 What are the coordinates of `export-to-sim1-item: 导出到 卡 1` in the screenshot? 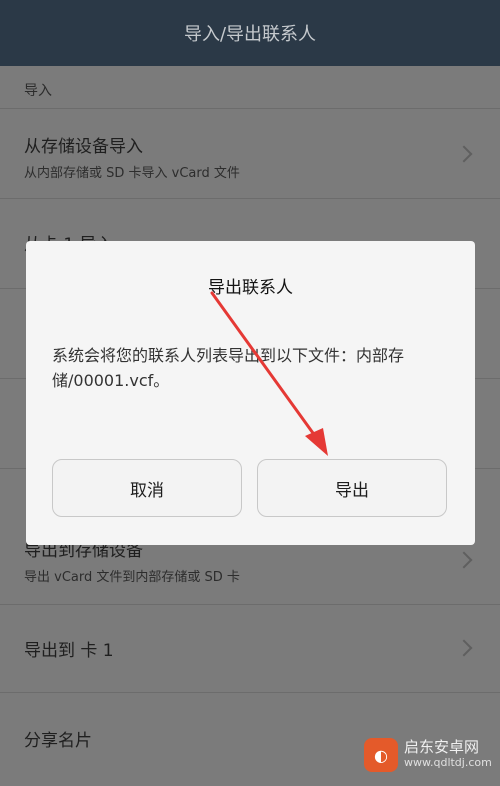 It's located at (250, 648).